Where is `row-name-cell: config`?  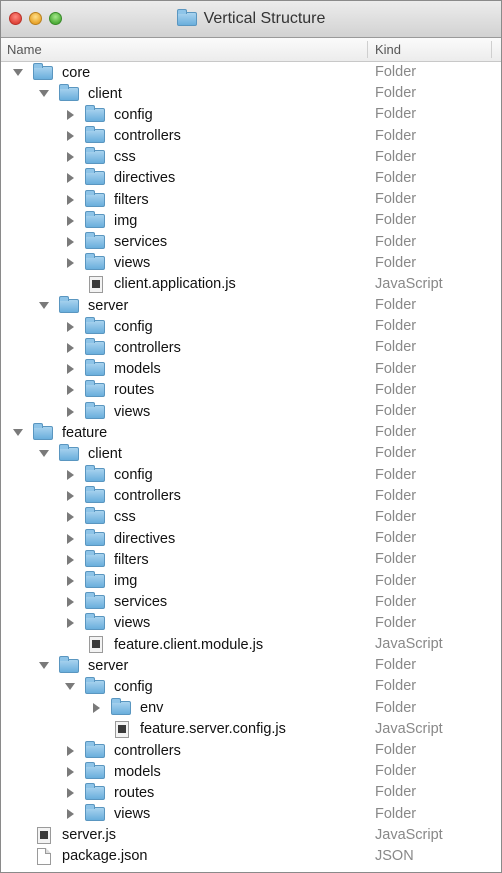
row-name-cell: config is located at coordinates (109, 326).